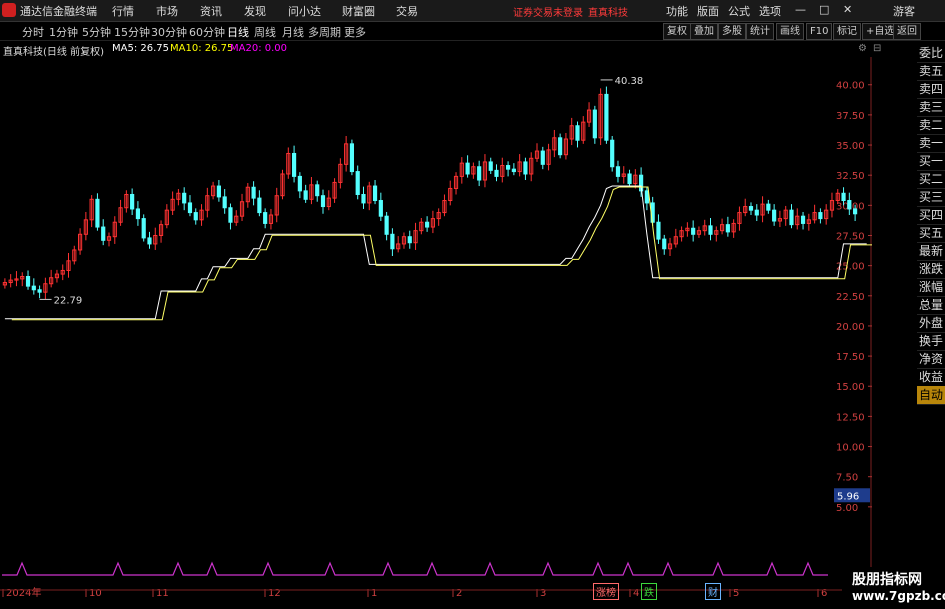  I want to click on guest-user: 游客, so click(904, 11).